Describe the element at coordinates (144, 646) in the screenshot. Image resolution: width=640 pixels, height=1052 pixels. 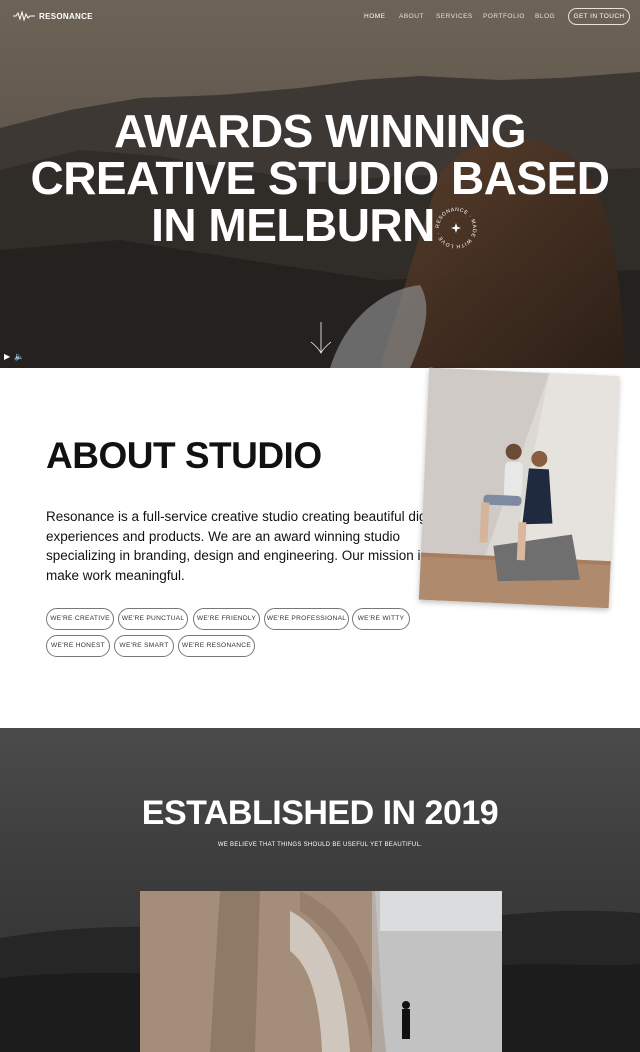
I see `tag-smart: WE'RE SMART` at that location.